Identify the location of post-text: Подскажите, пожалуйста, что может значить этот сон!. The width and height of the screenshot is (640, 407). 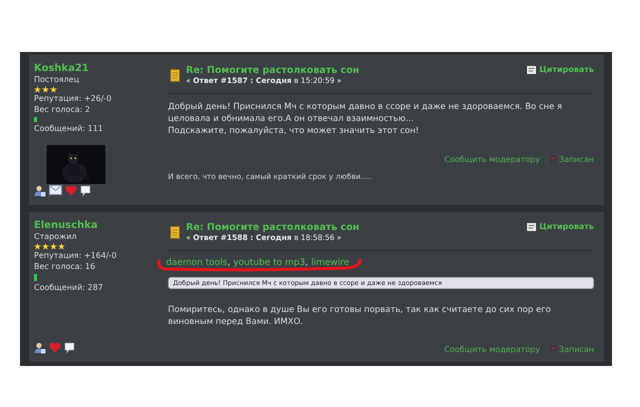
(293, 131).